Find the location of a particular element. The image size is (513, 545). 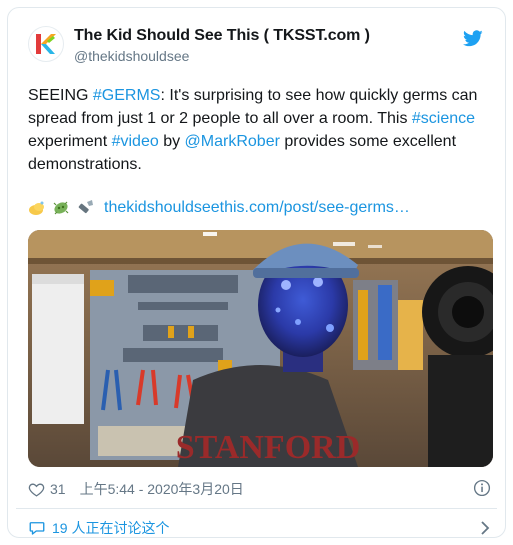

like-count: 31 is located at coordinates (58, 489).